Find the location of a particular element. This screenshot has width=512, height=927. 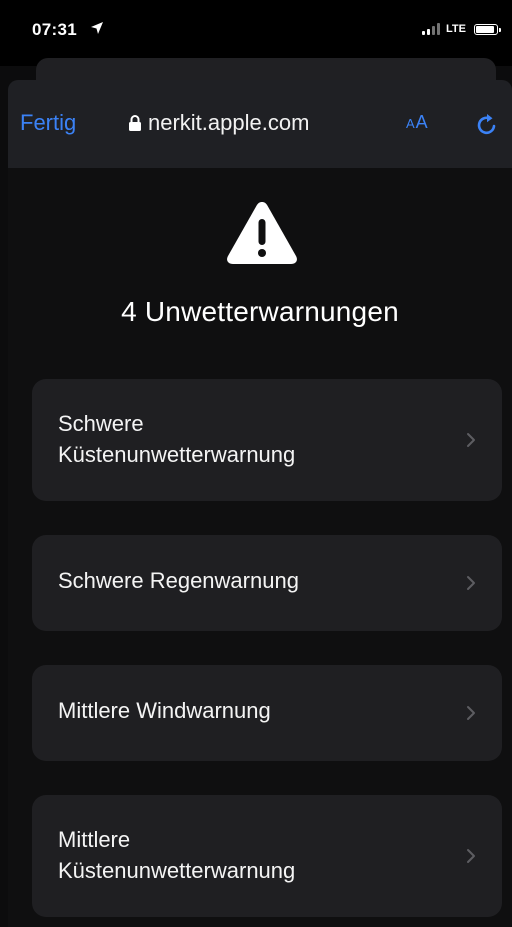

url-text: nerkit.apple.com is located at coordinates (229, 122).